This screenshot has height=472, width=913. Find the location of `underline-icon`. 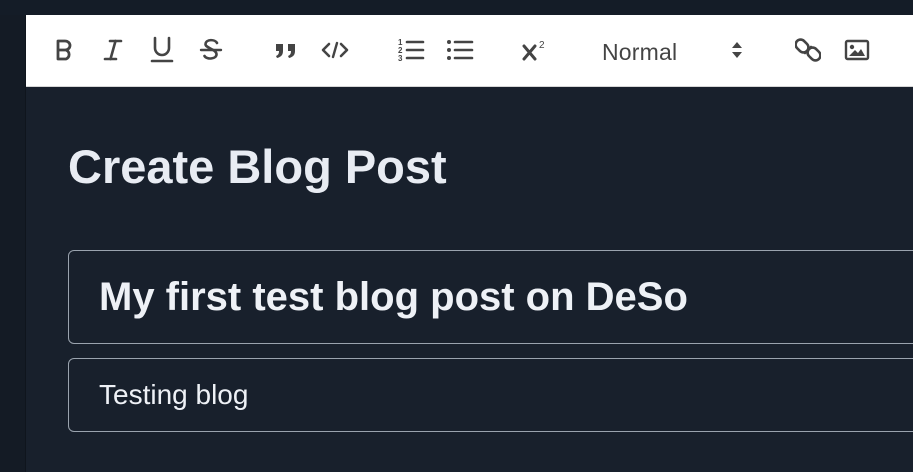

underline-icon is located at coordinates (162, 49).